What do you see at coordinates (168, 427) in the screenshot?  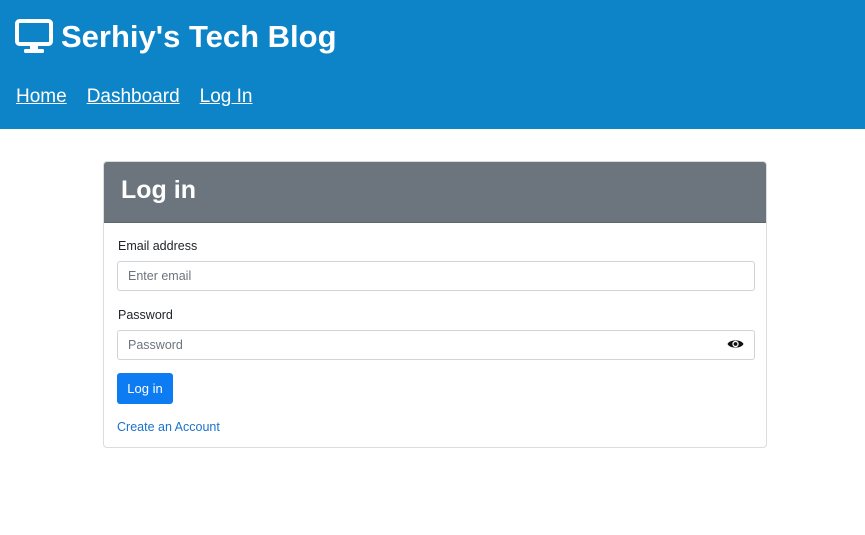 I see `create-account-link: Create an Account` at bounding box center [168, 427].